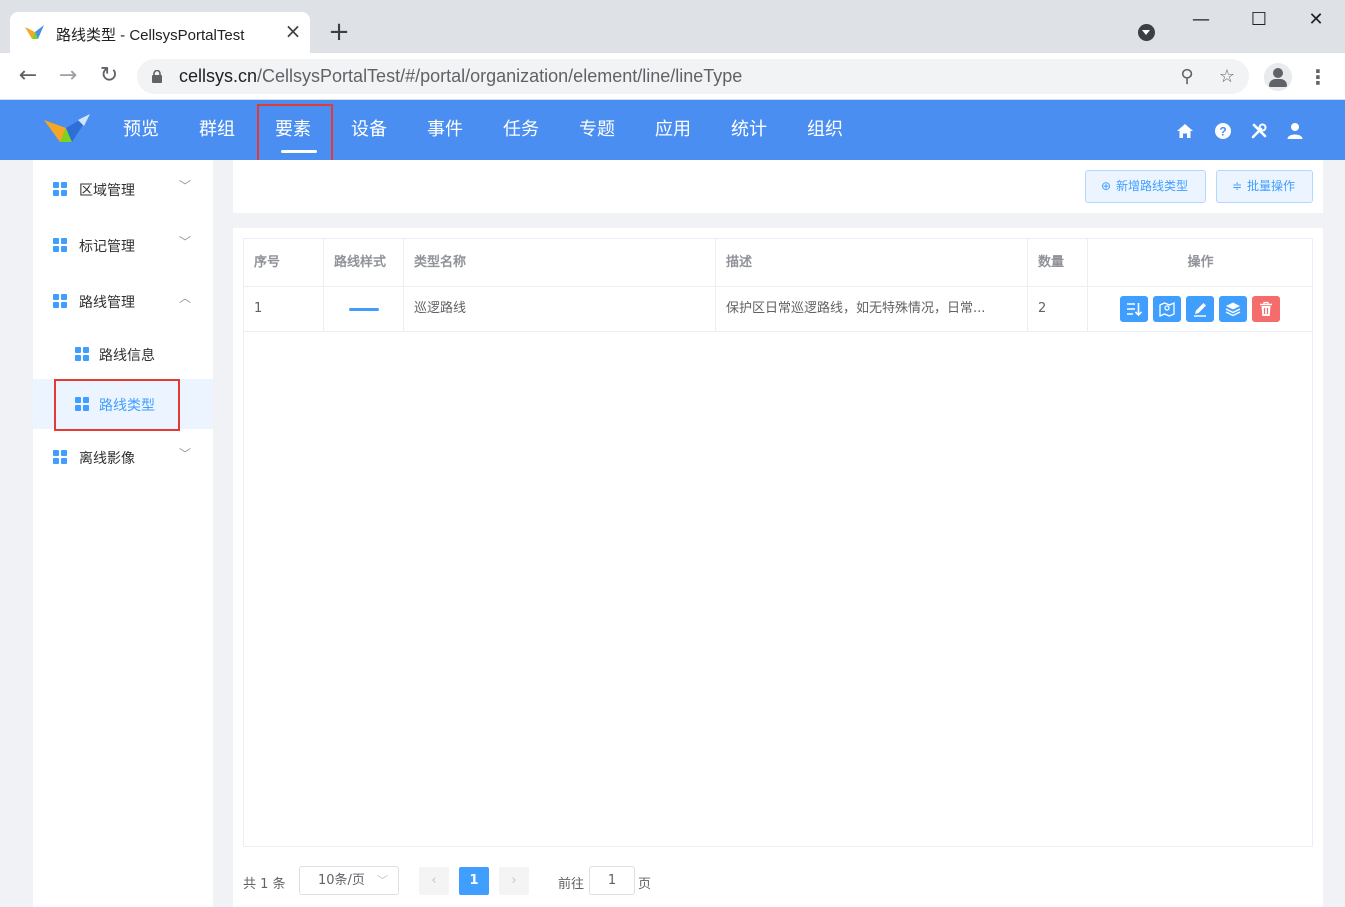 The width and height of the screenshot is (1345, 907). I want to click on line-style-swatch, so click(364, 309).